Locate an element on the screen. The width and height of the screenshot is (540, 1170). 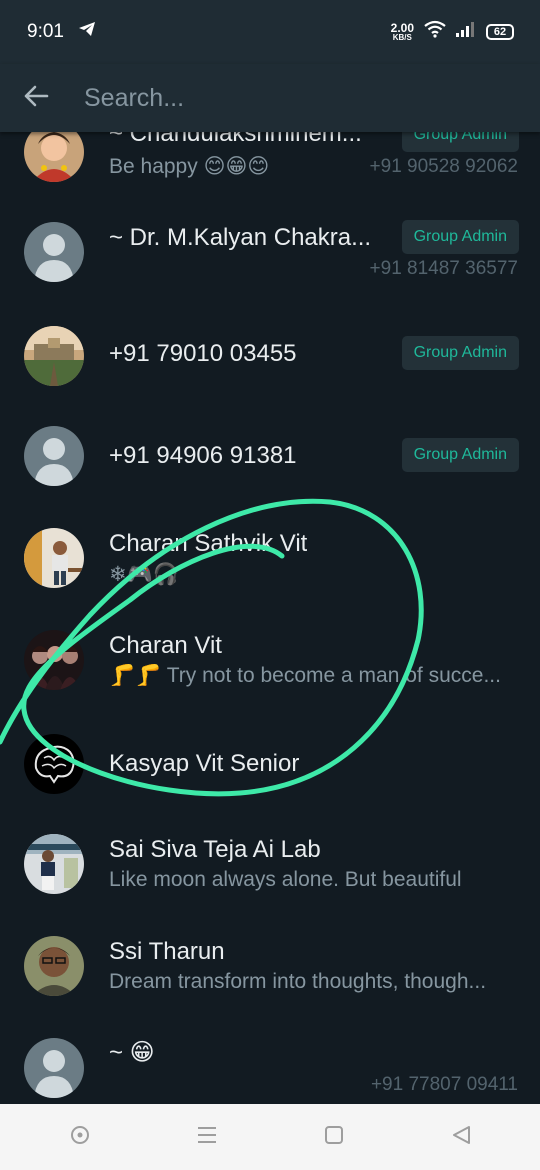
back-button is located at coordinates (36, 98).